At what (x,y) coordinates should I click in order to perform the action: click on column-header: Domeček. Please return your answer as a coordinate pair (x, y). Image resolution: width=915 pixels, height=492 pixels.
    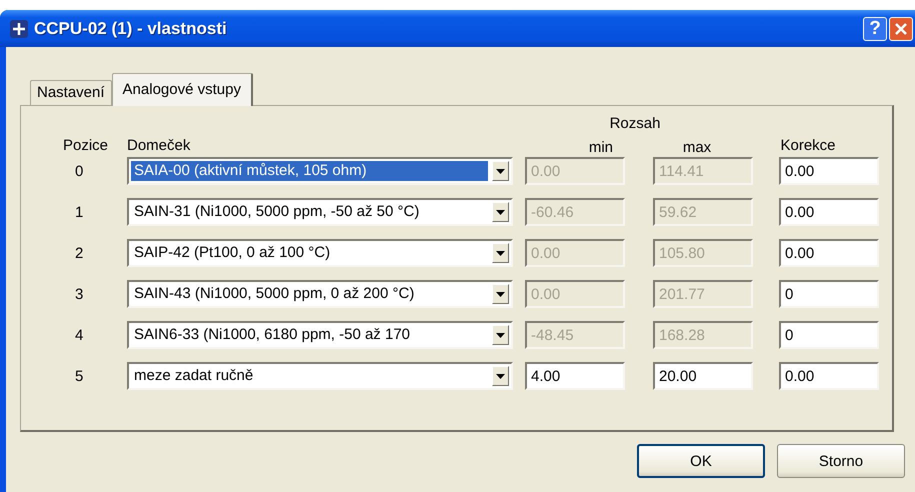
    Looking at the image, I should click on (159, 146).